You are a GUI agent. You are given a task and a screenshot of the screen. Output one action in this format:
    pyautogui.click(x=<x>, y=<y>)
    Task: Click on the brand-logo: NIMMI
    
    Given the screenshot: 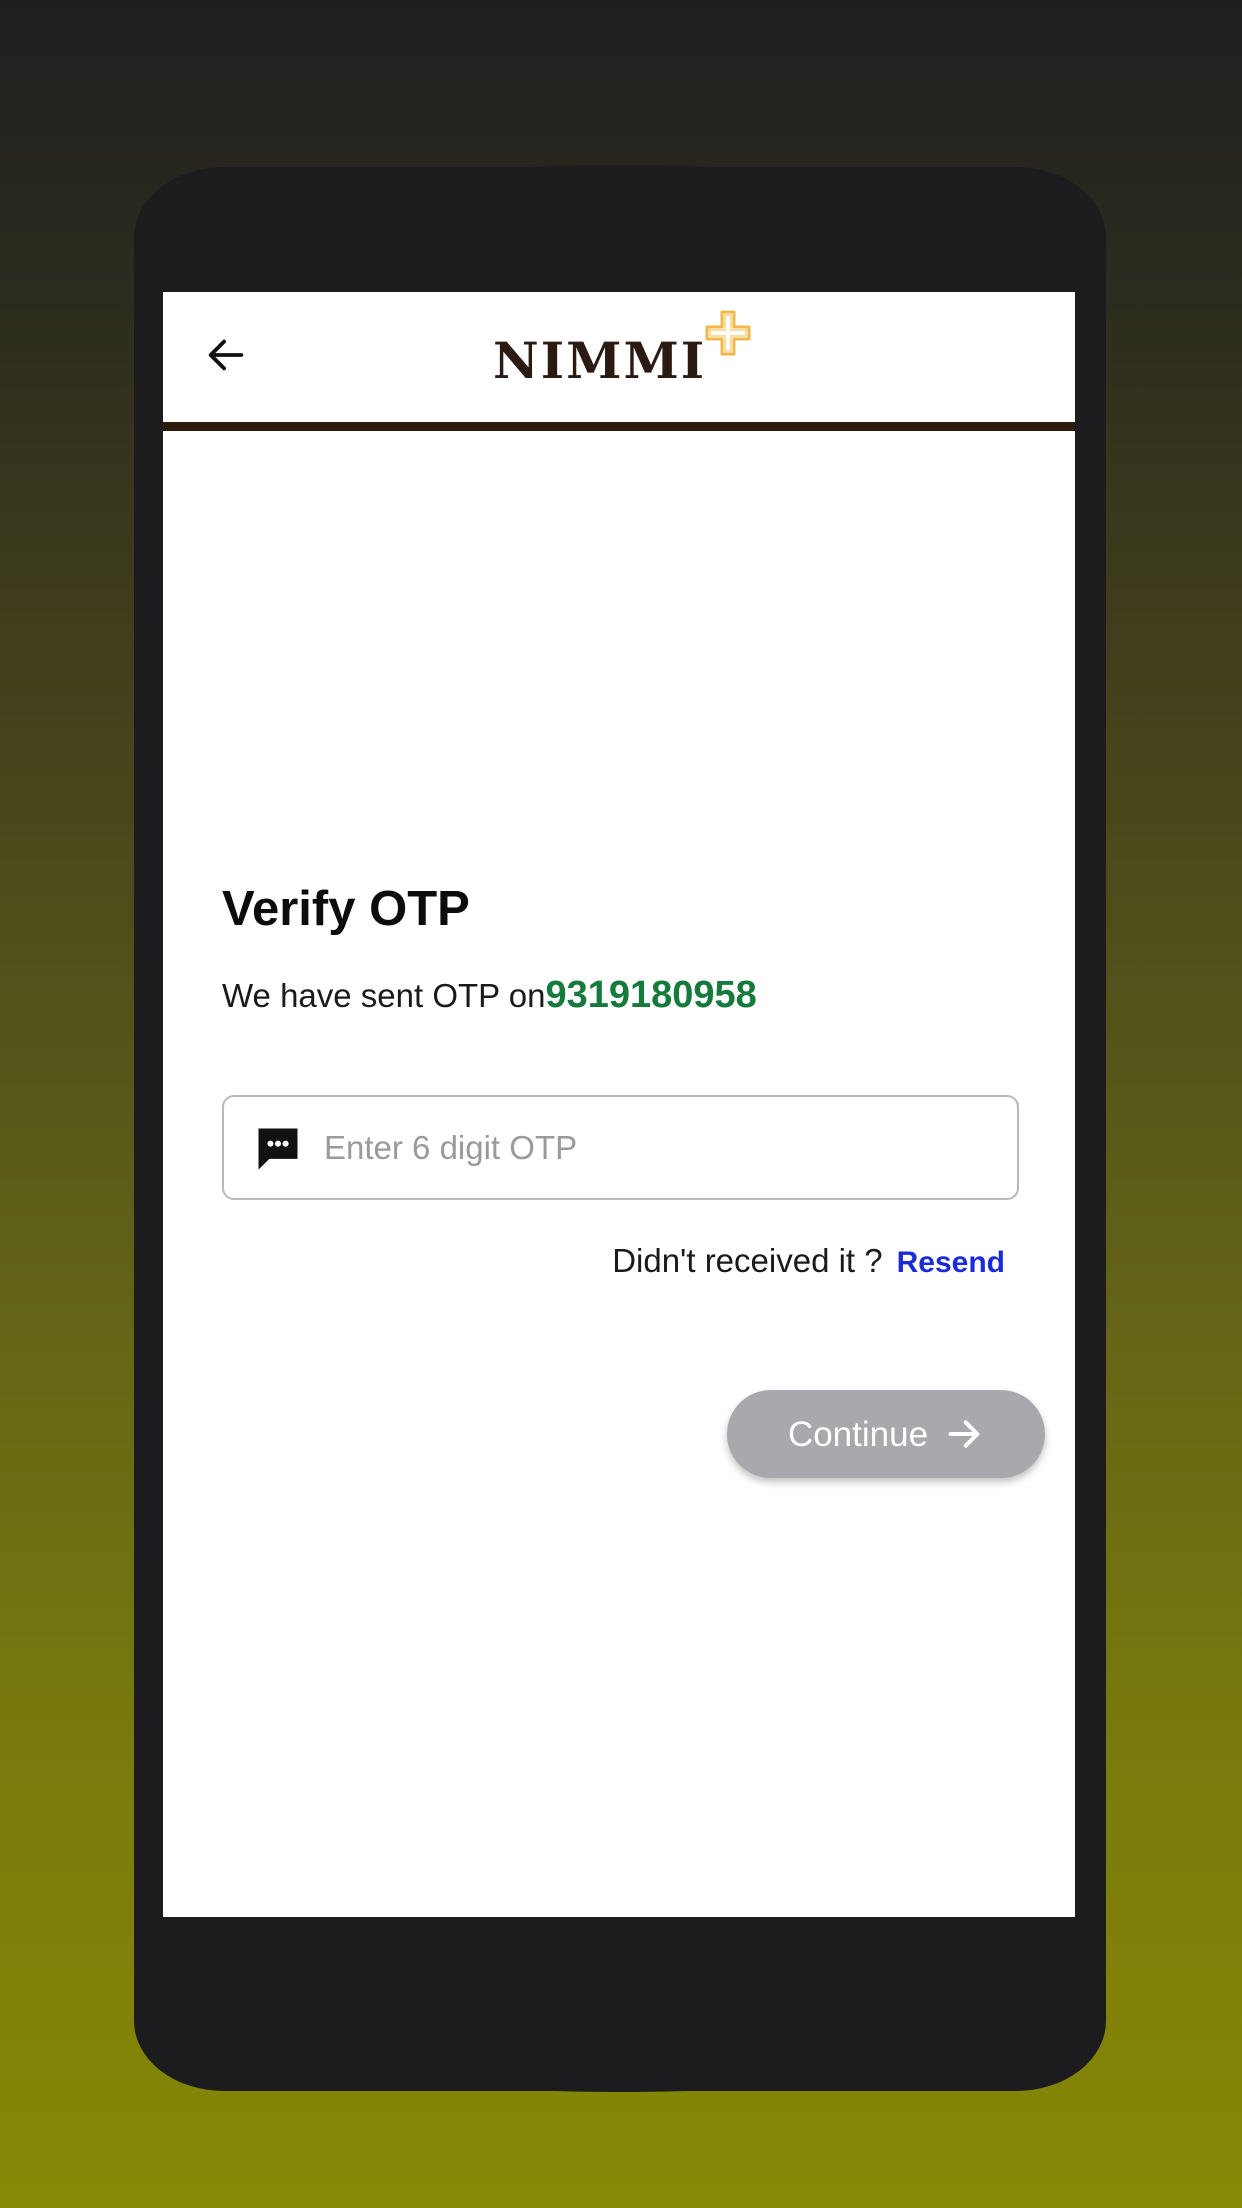 What is the action you would take?
    pyautogui.click(x=628, y=358)
    